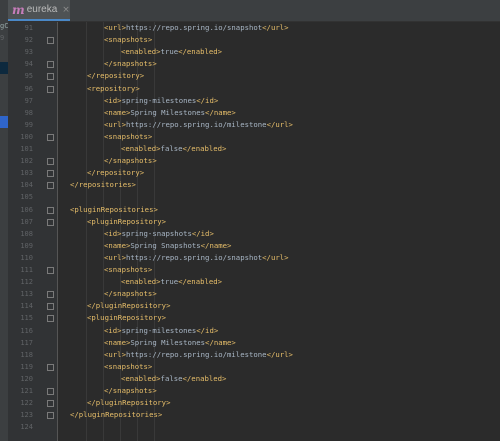  Describe the element at coordinates (254, 11) in the screenshot. I see `editor-tab-bar: m eureka ×` at that location.